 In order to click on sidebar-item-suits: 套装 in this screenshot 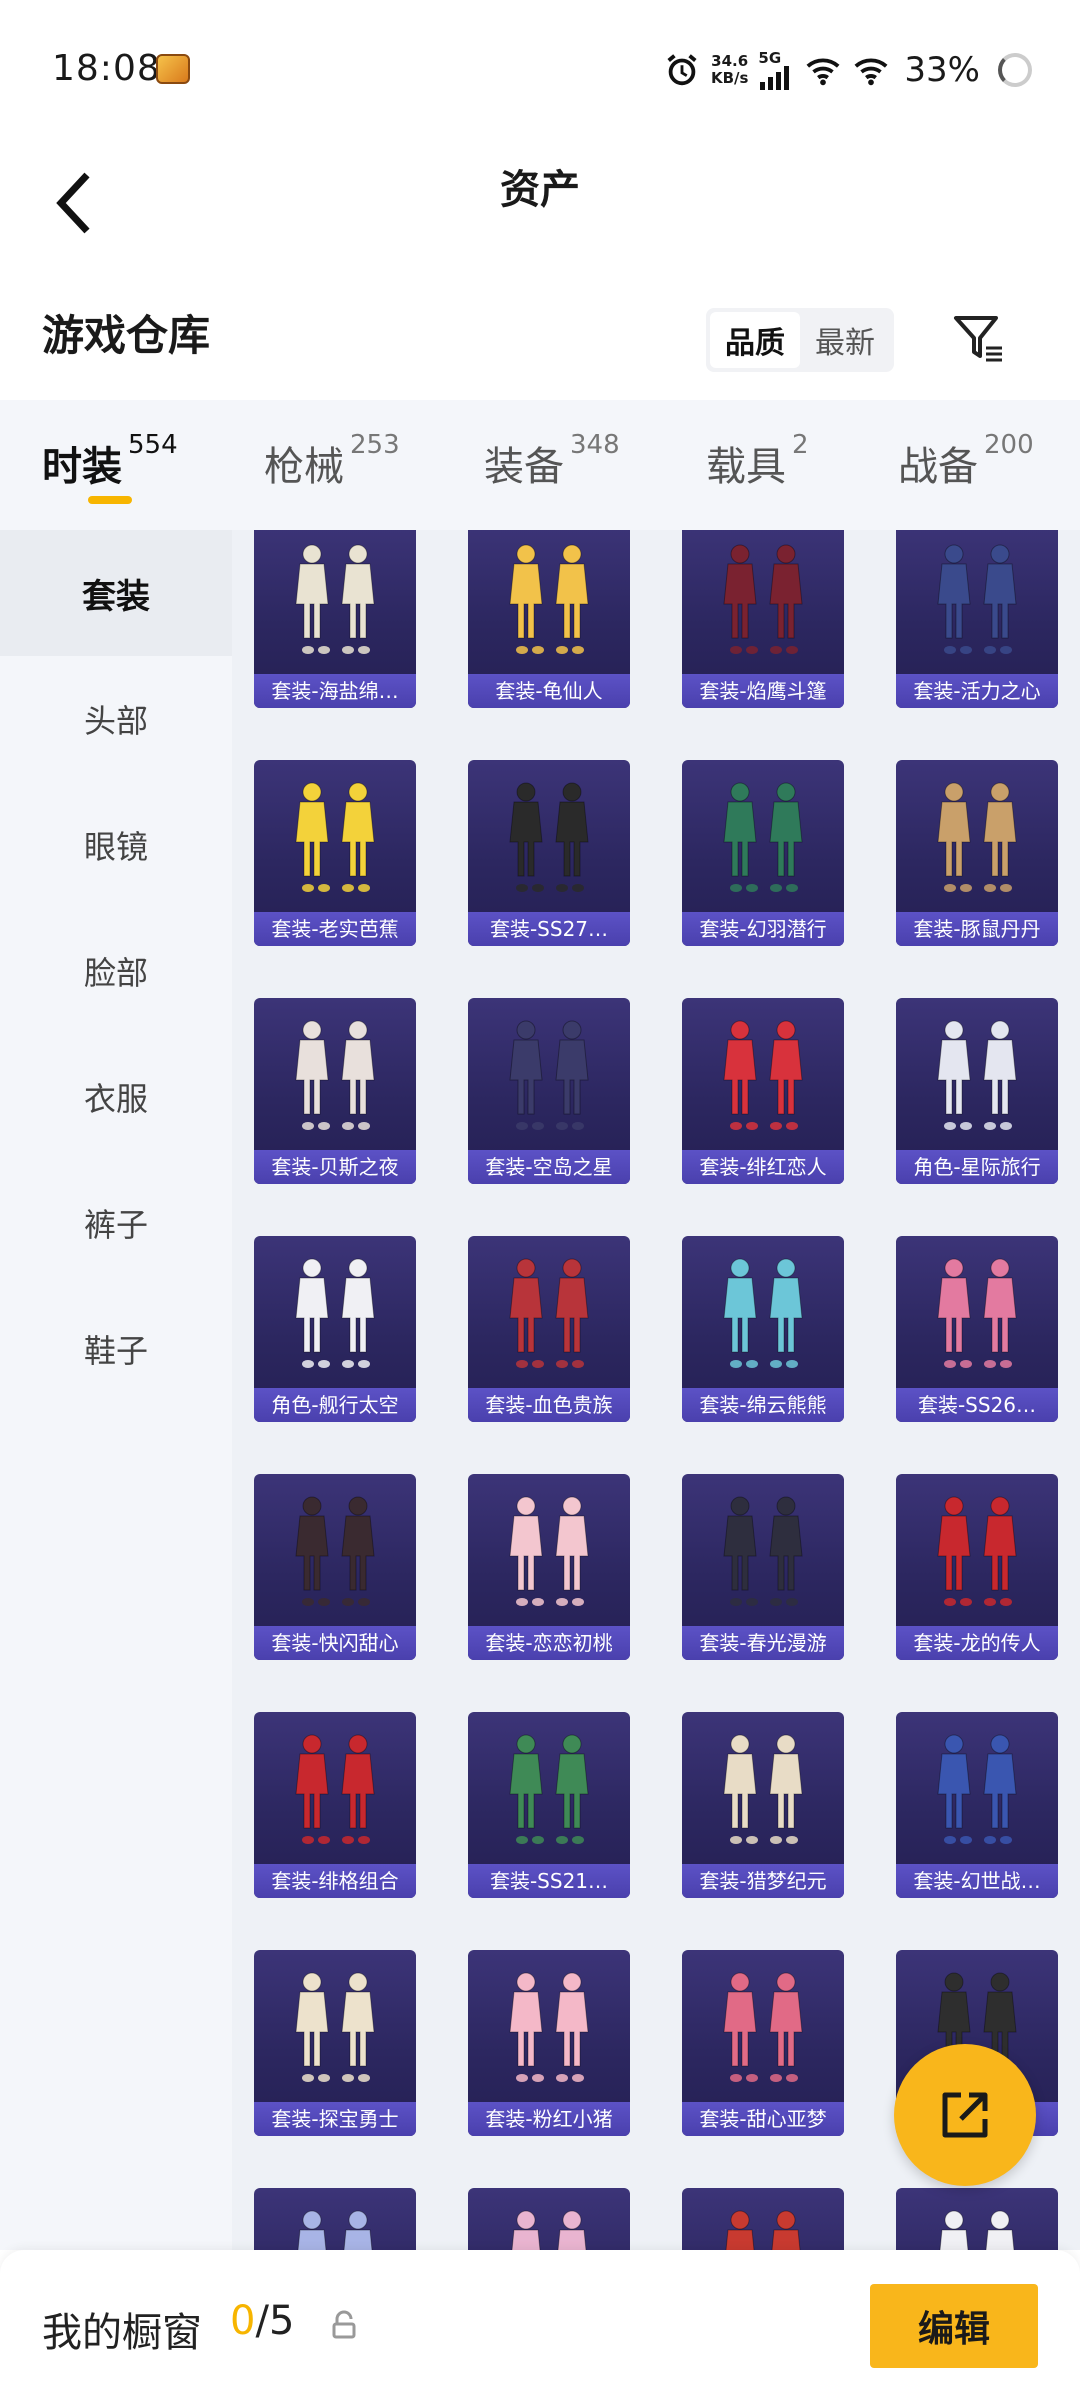, I will do `click(116, 593)`.